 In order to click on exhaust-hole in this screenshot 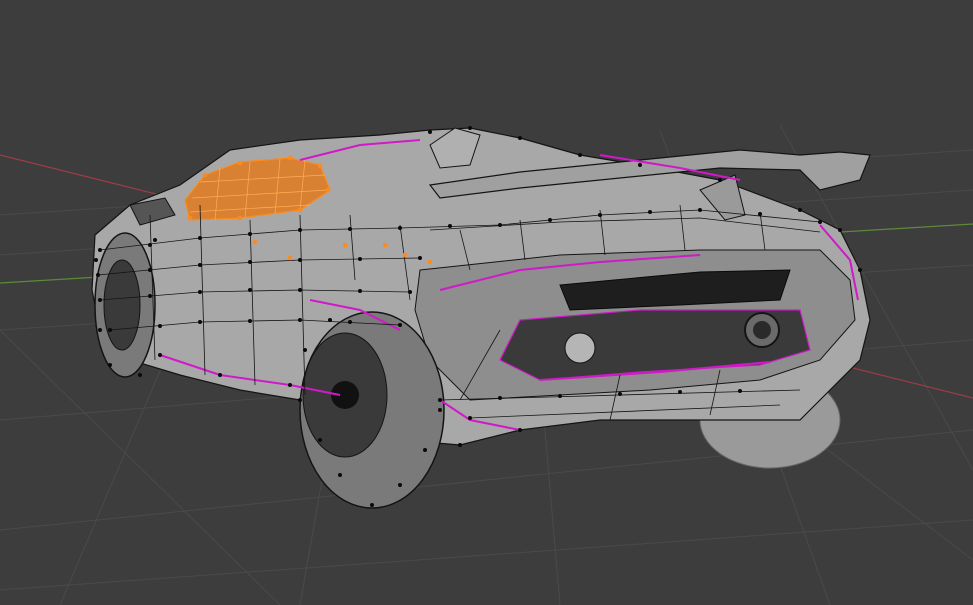, I will do `click(762, 330)`.